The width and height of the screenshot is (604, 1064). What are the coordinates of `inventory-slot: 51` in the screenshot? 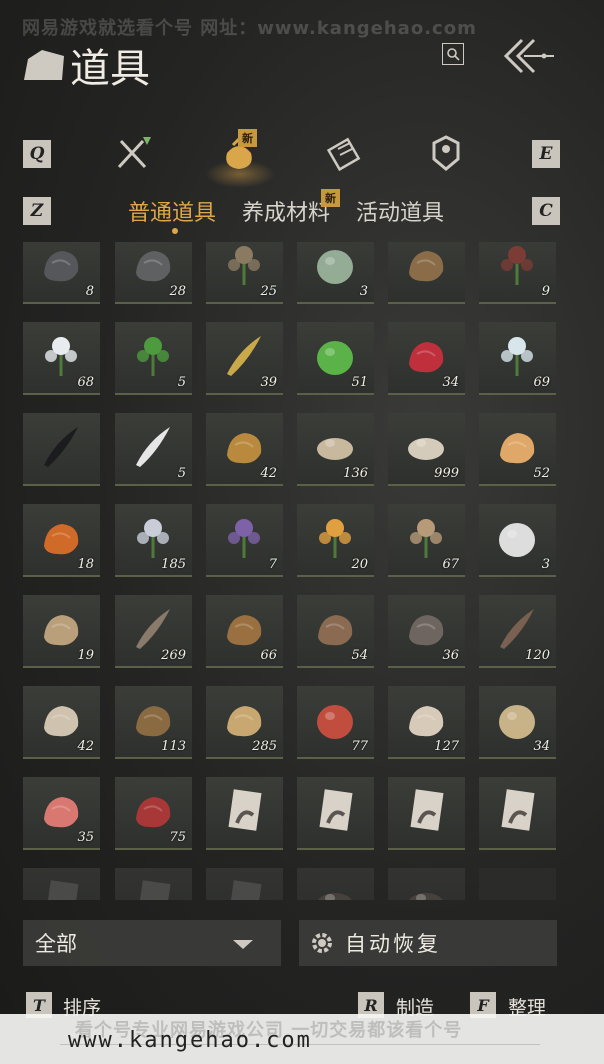 It's located at (335, 358).